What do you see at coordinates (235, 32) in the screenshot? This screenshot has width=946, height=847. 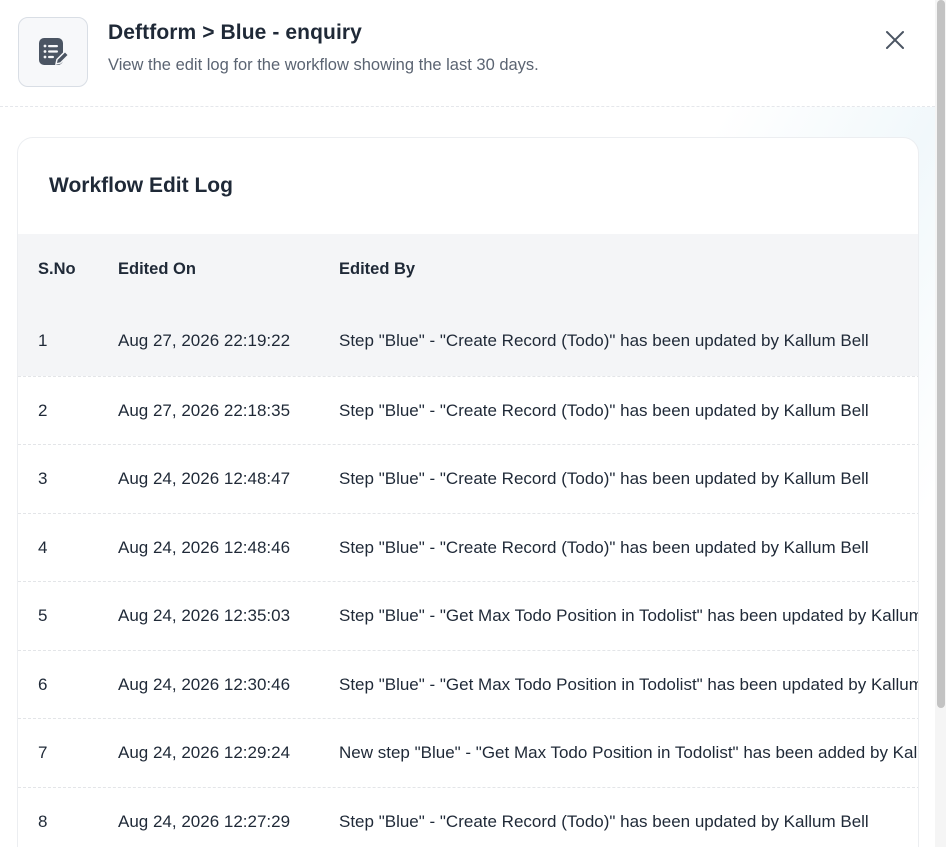 I see `page-title: Deftform > Blue - enquiry` at bounding box center [235, 32].